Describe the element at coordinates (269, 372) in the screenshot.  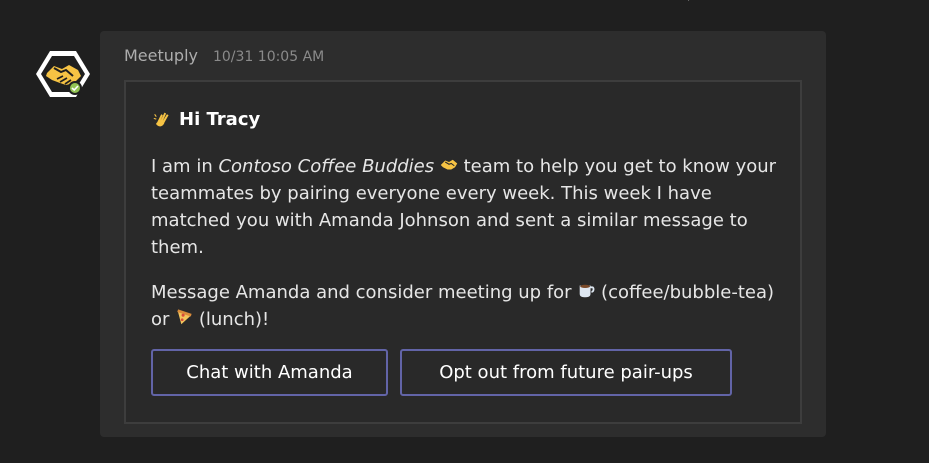
I see `chat-button: Chat with Amanda` at that location.